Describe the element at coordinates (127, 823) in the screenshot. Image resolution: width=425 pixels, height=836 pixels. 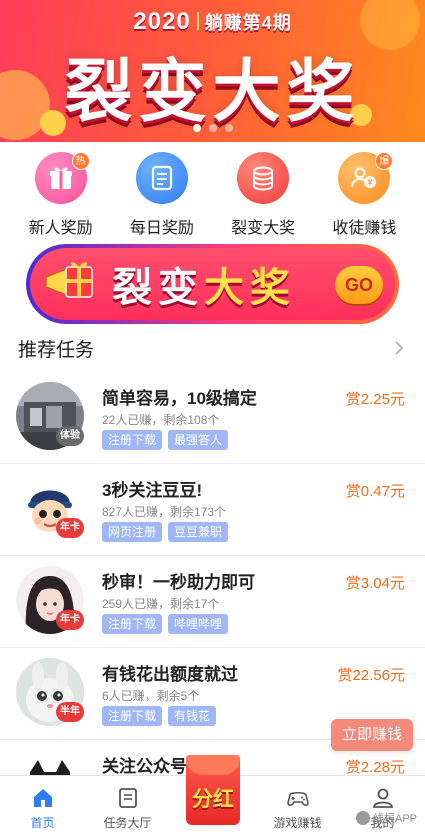
I see `nav-label: 任务大厅` at that location.